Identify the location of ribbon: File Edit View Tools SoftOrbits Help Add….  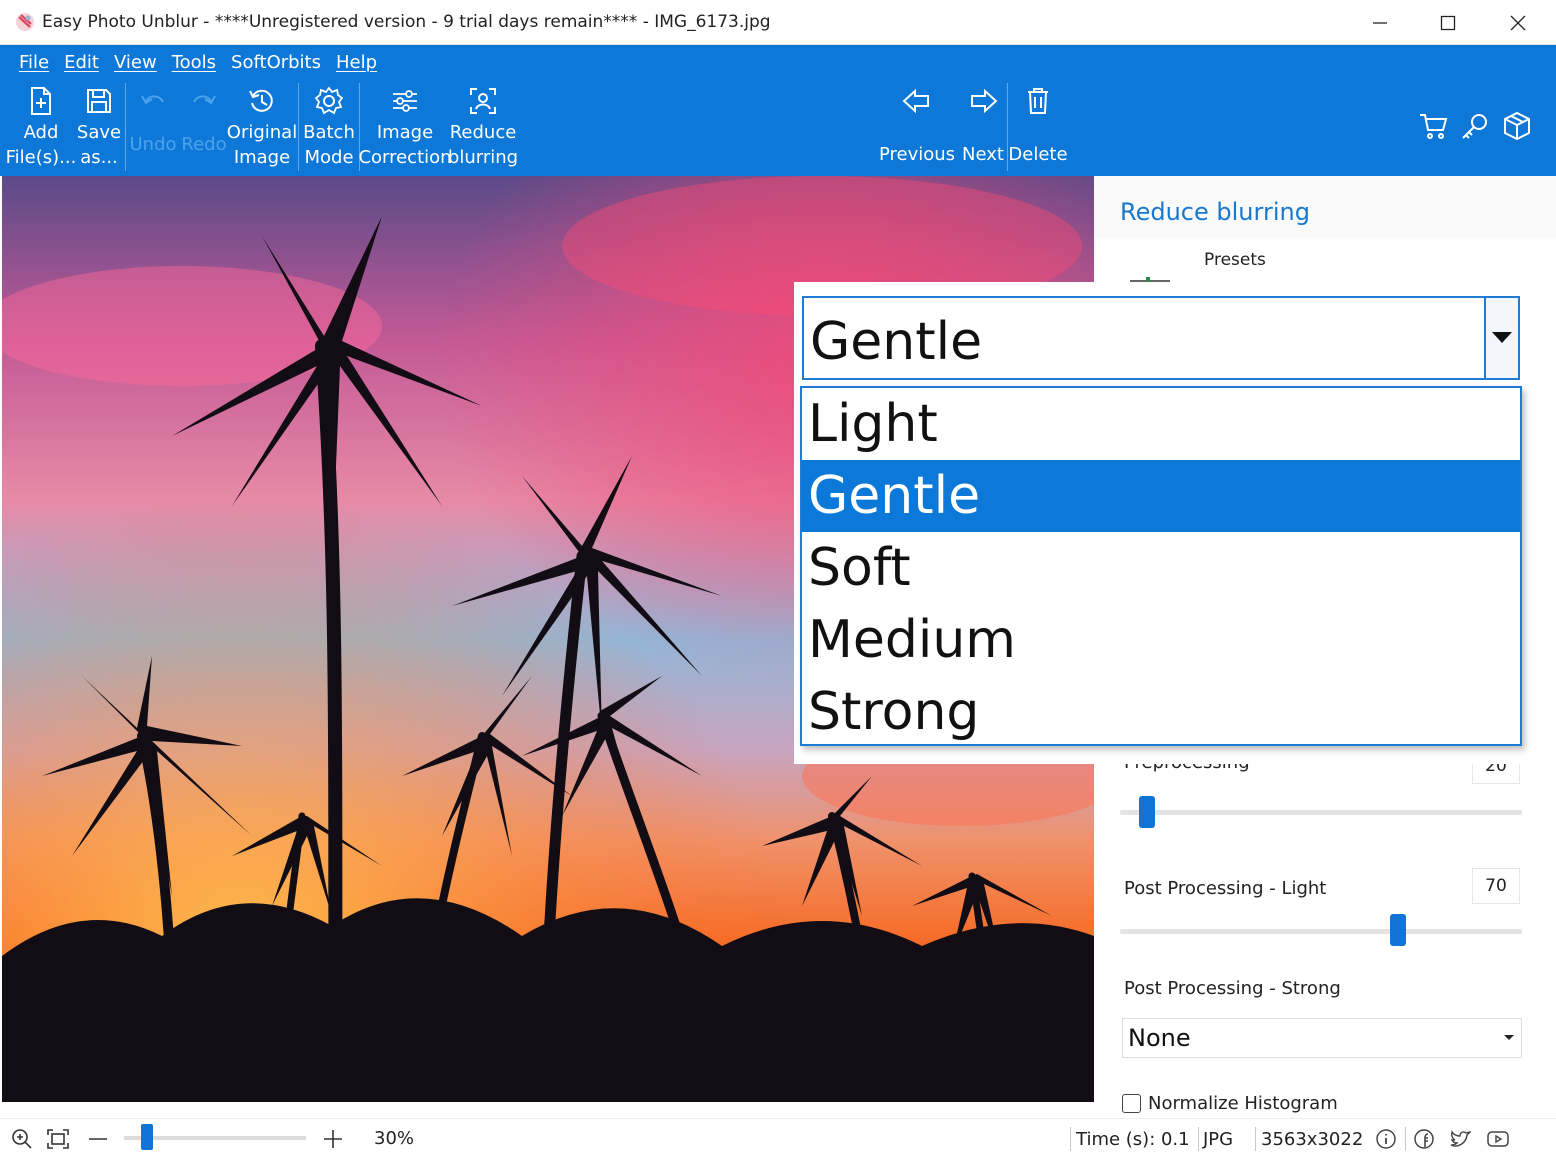
(778, 110).